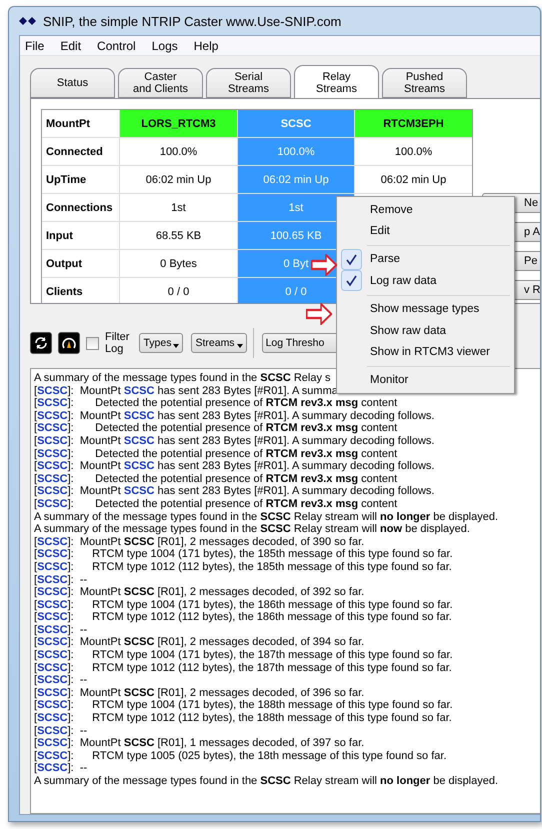 Image resolution: width=542 pixels, height=829 pixels. What do you see at coordinates (243, 605) in the screenshot?
I see `log-line: [SCSC]: RTCM type 1004 (171 bytes), the 186th message of this type found so far.` at bounding box center [243, 605].